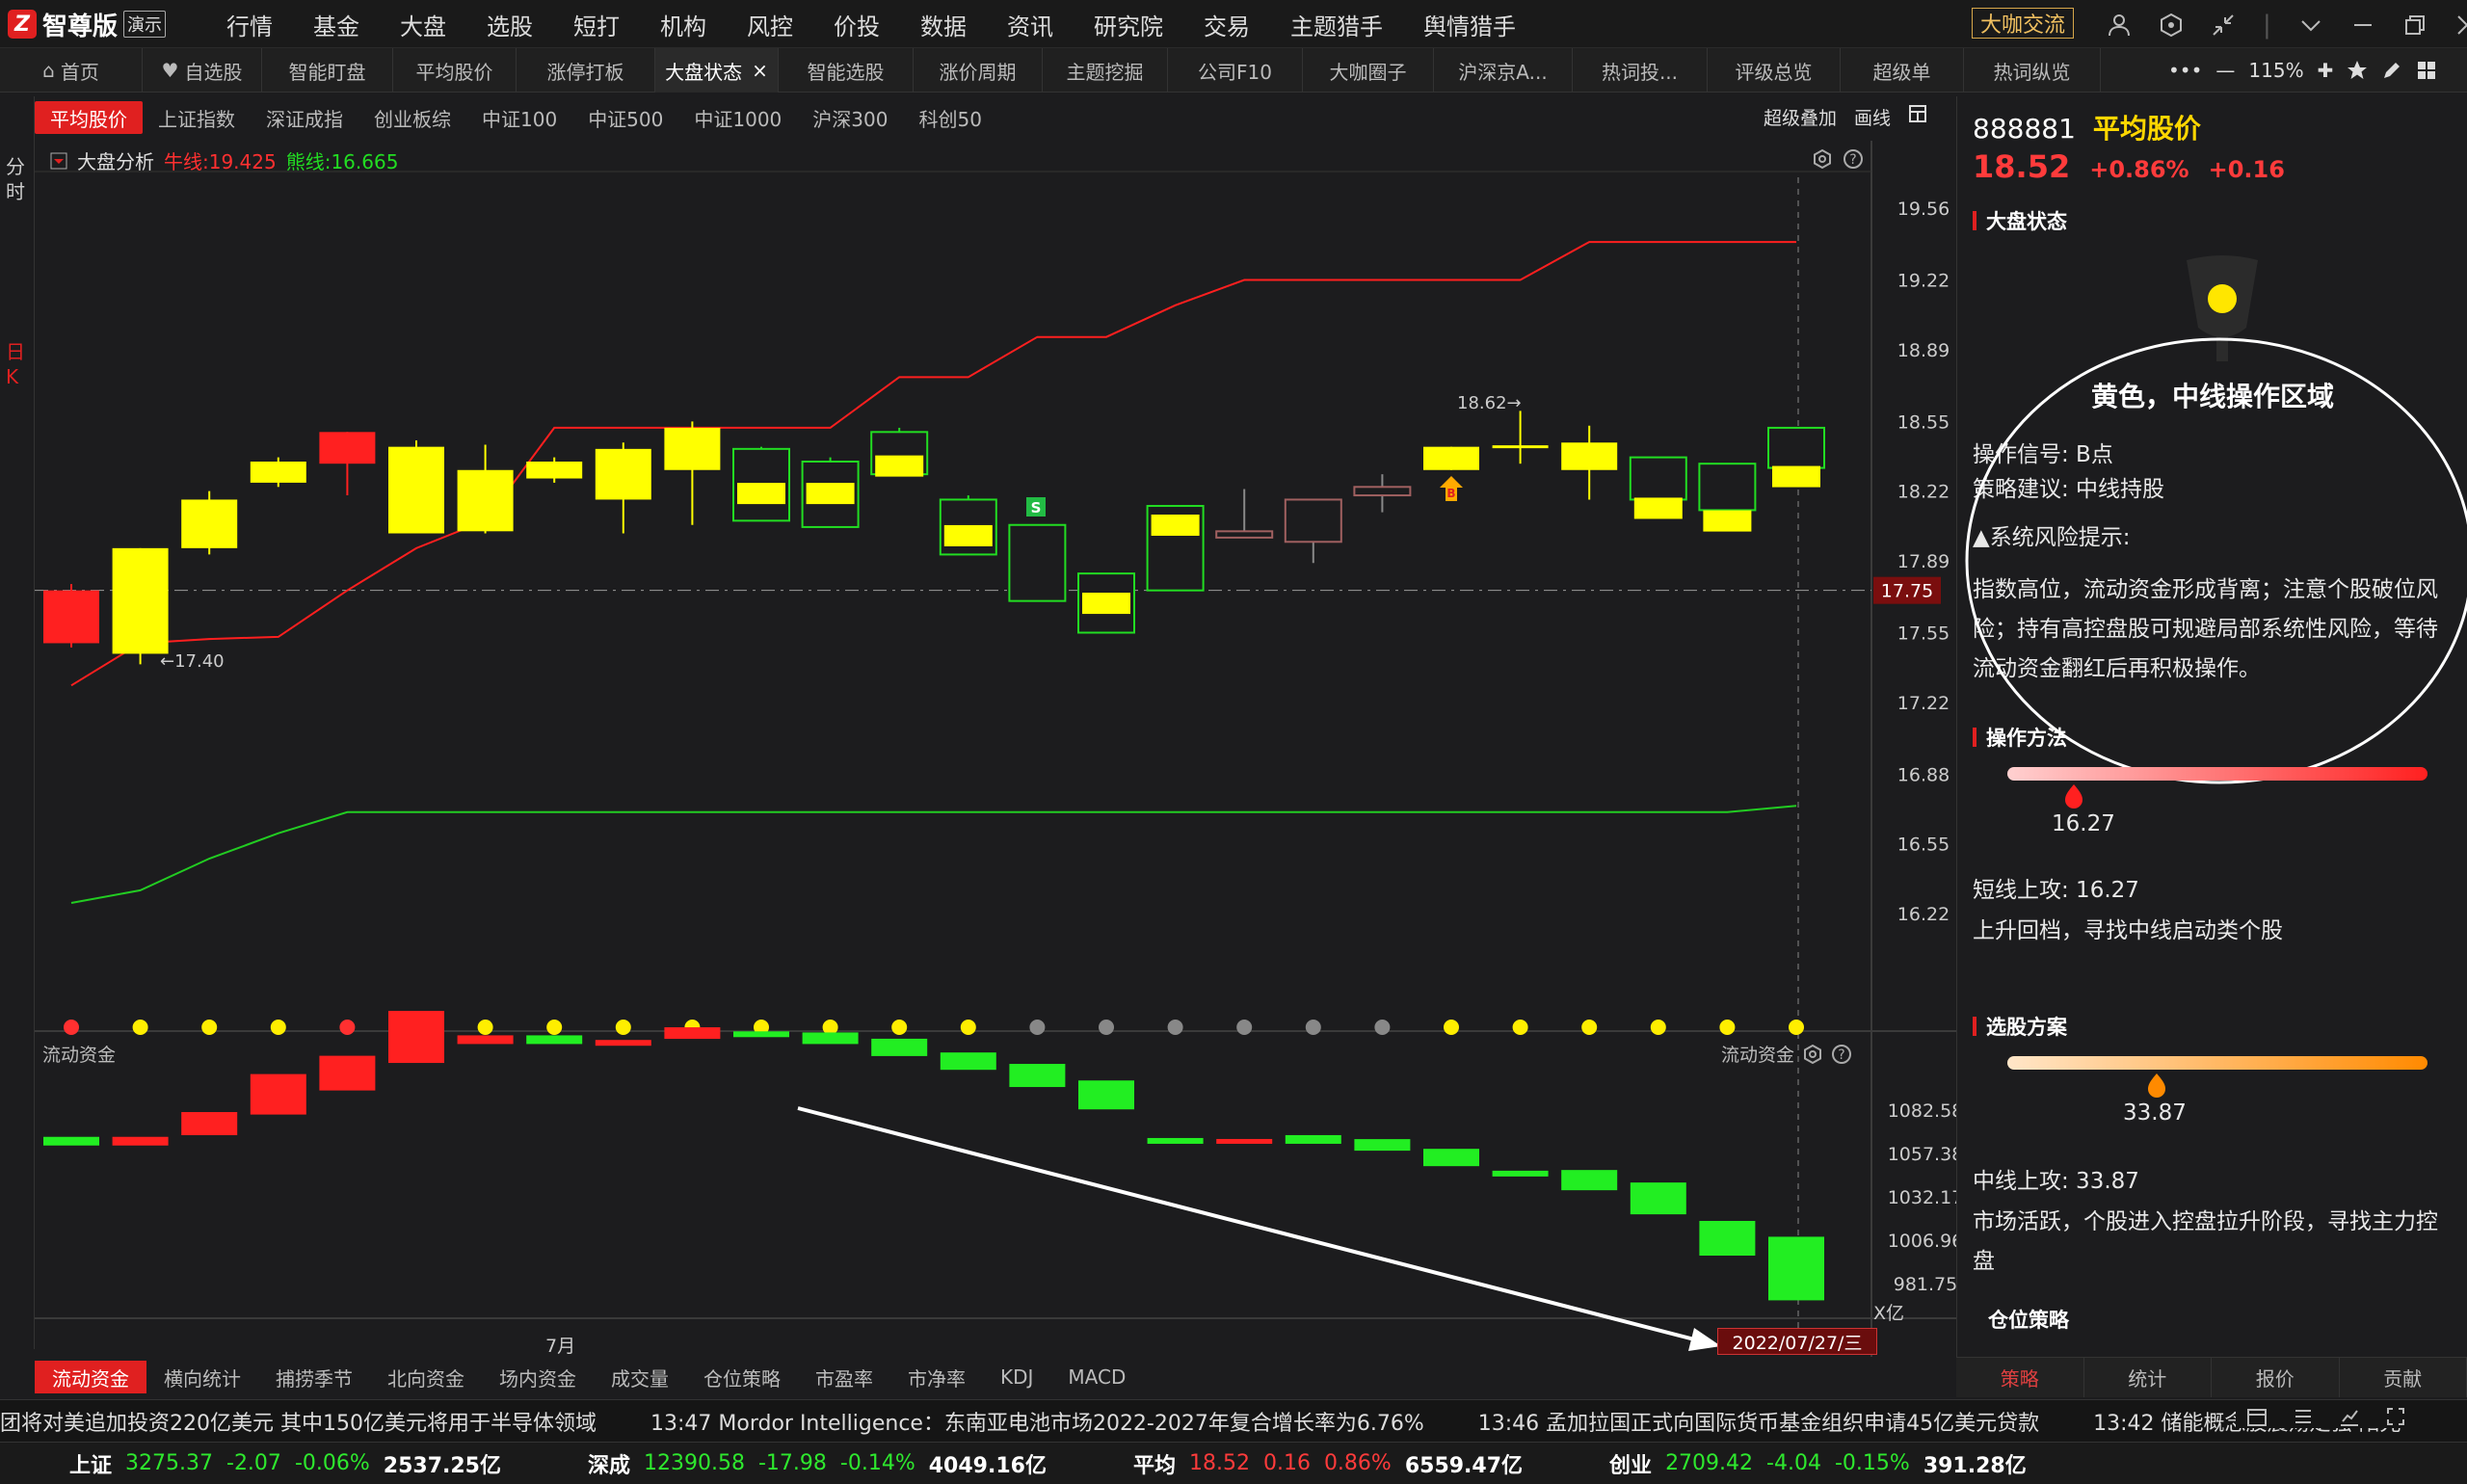 Image resolution: width=2467 pixels, height=1484 pixels. Describe the element at coordinates (2223, 25) in the screenshot. I see `shrink-icon` at that location.